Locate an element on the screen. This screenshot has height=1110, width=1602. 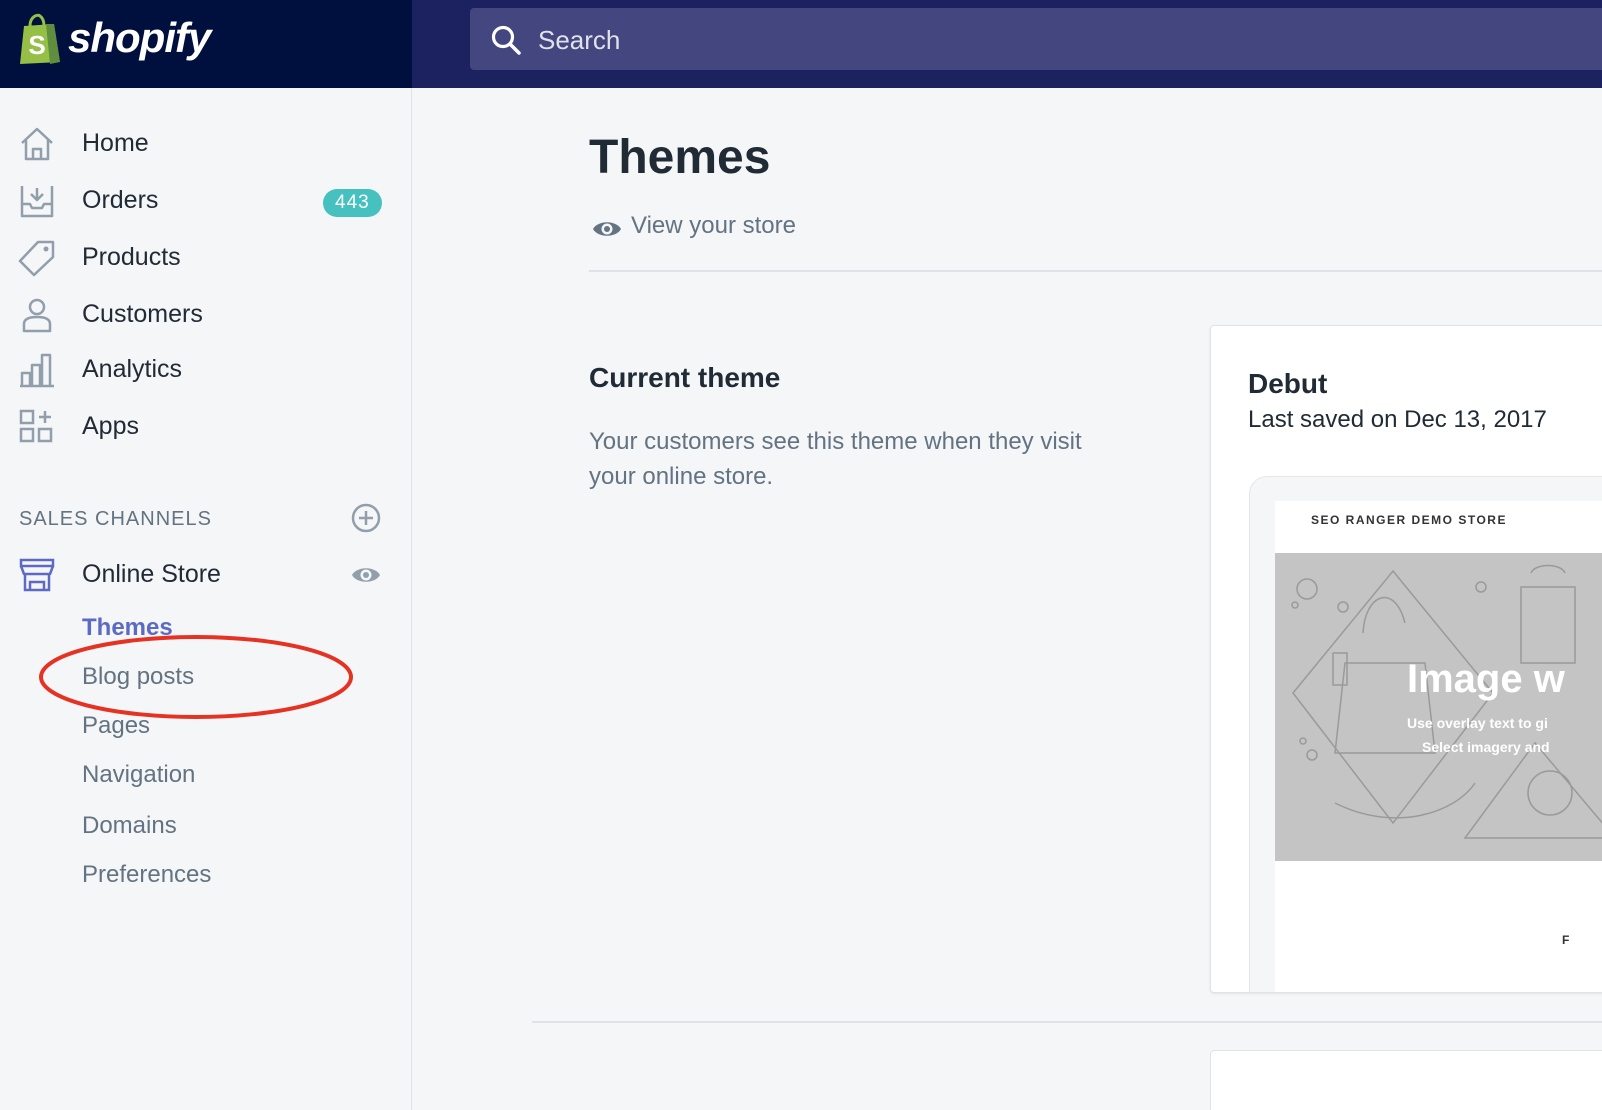
sidebar-item-customers: Customers is located at coordinates (206, 315).